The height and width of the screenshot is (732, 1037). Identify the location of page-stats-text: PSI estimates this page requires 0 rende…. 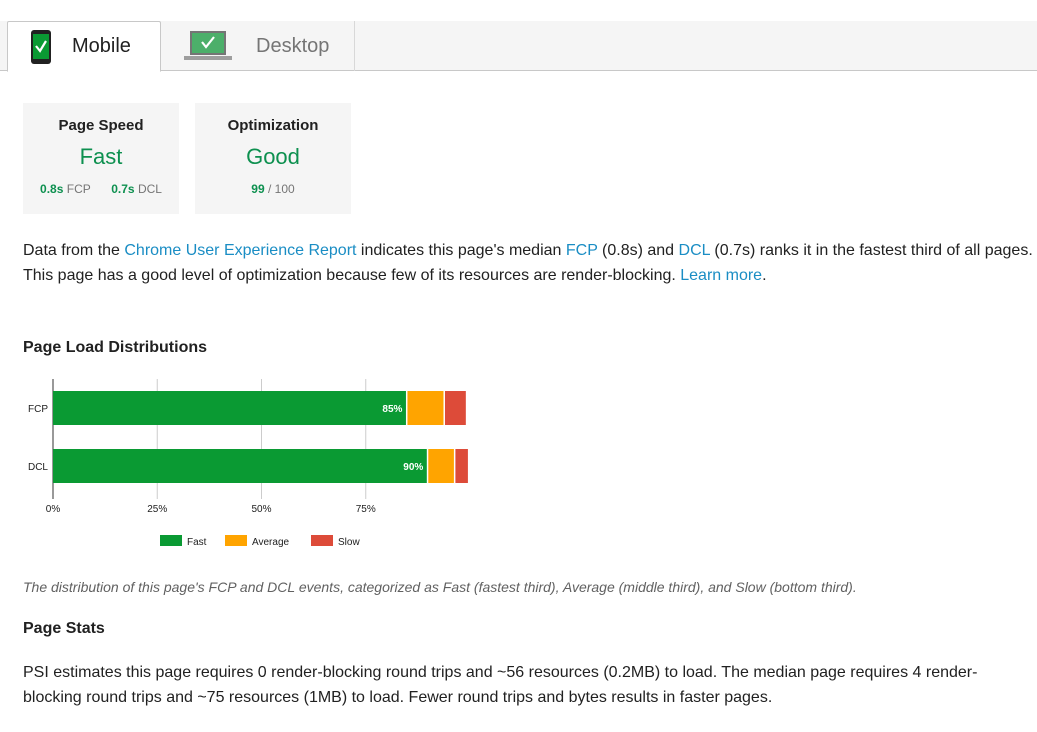
(500, 685).